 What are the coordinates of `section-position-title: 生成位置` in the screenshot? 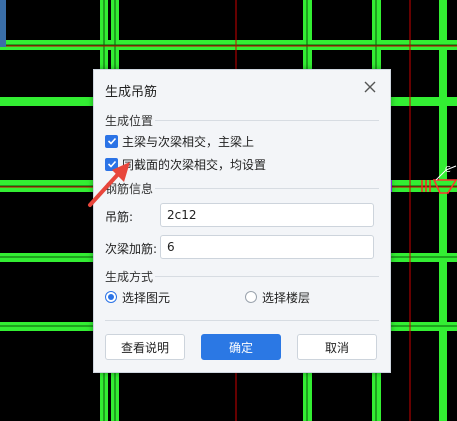 It's located at (129, 121).